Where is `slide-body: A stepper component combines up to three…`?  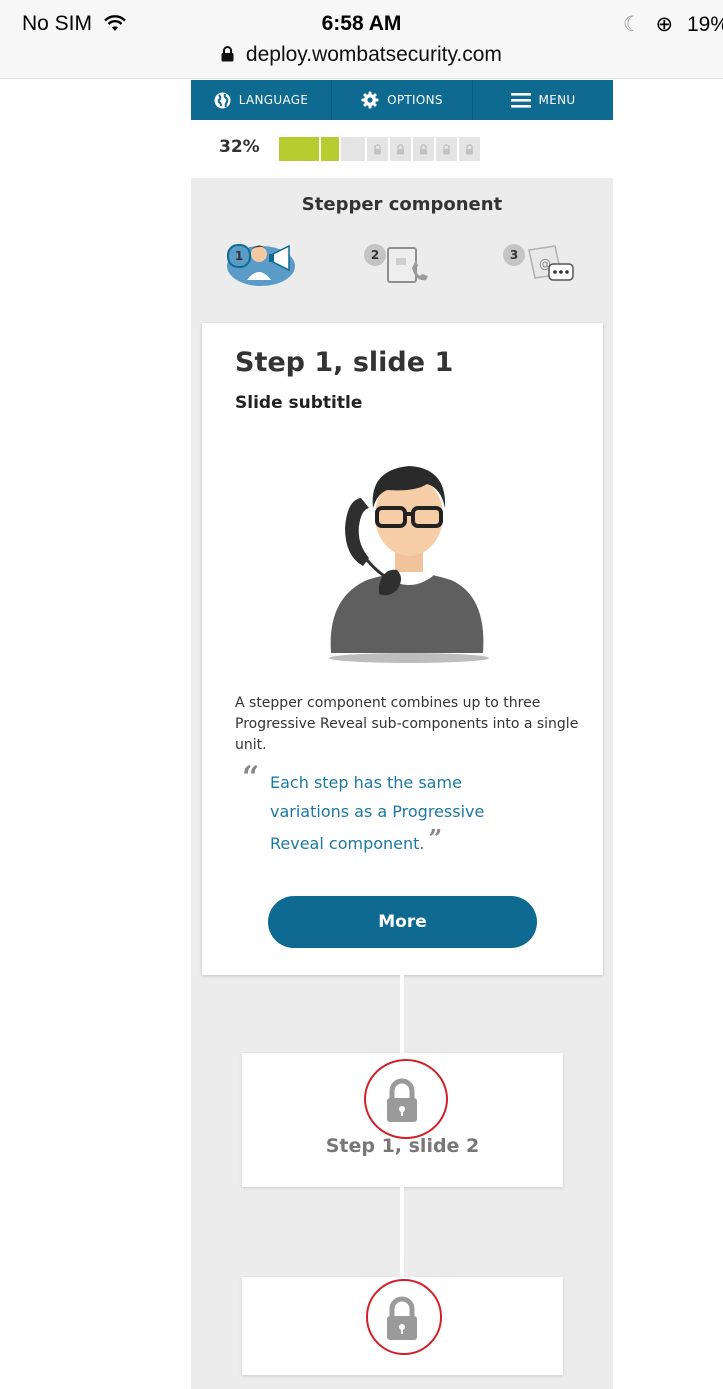 slide-body: A stepper component combines up to three… is located at coordinates (407, 724).